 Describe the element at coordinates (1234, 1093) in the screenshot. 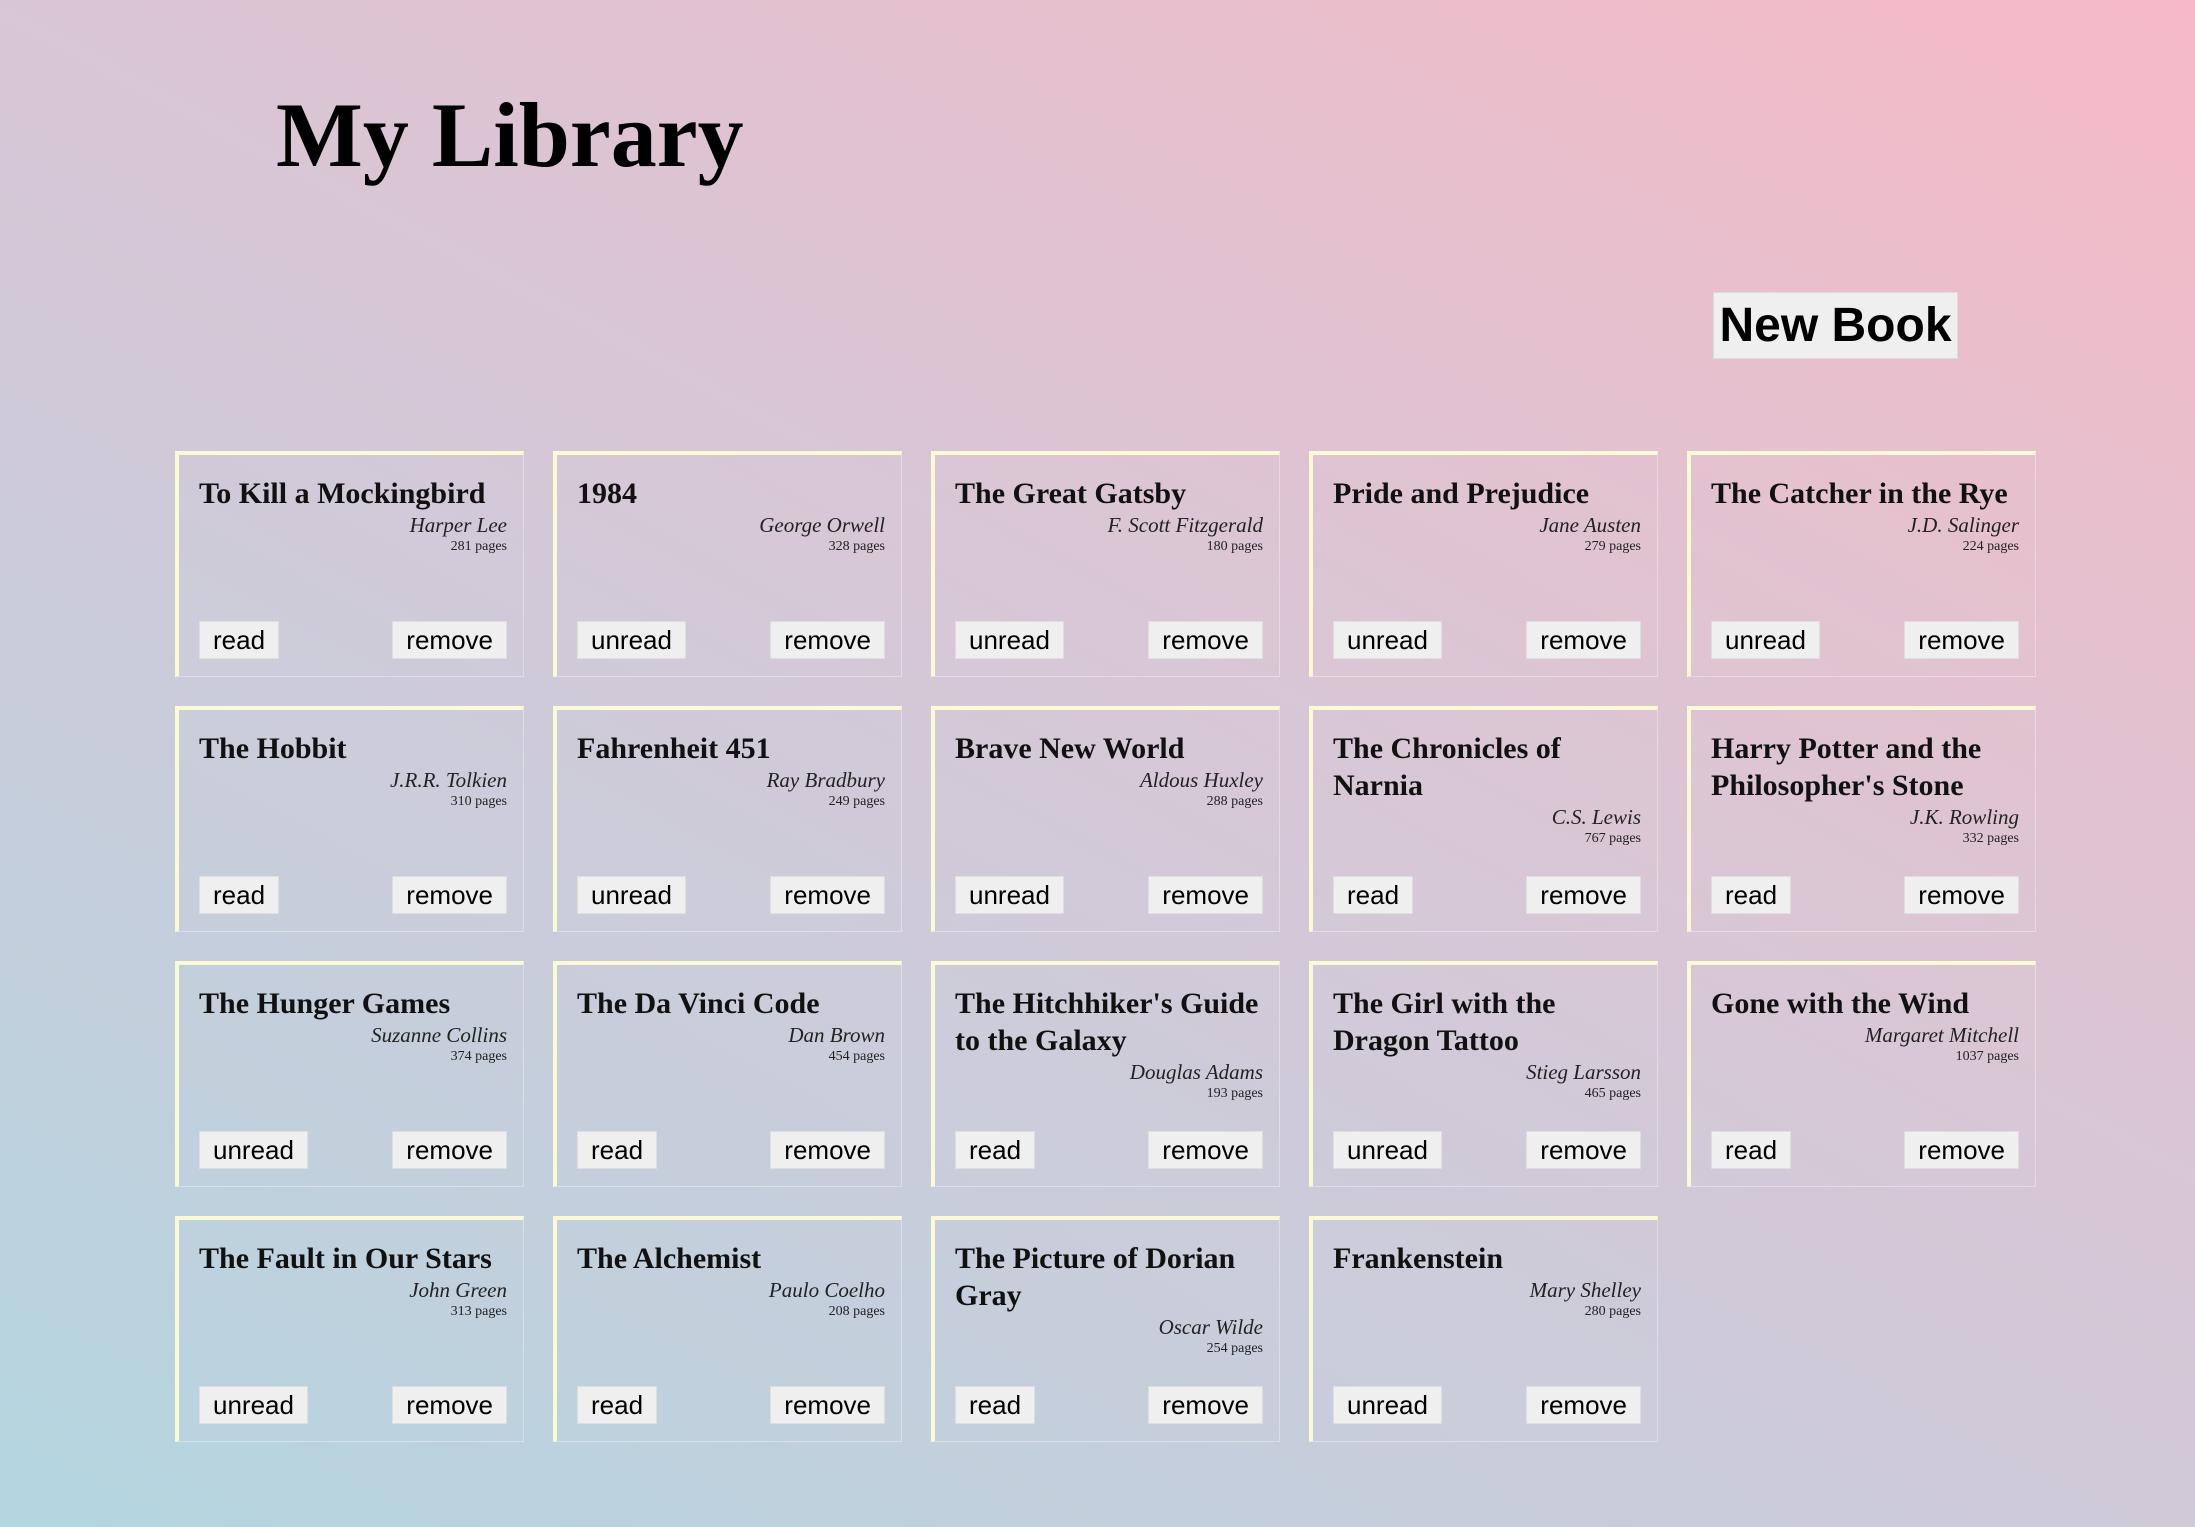

I see `book-pages: 193 pages` at that location.